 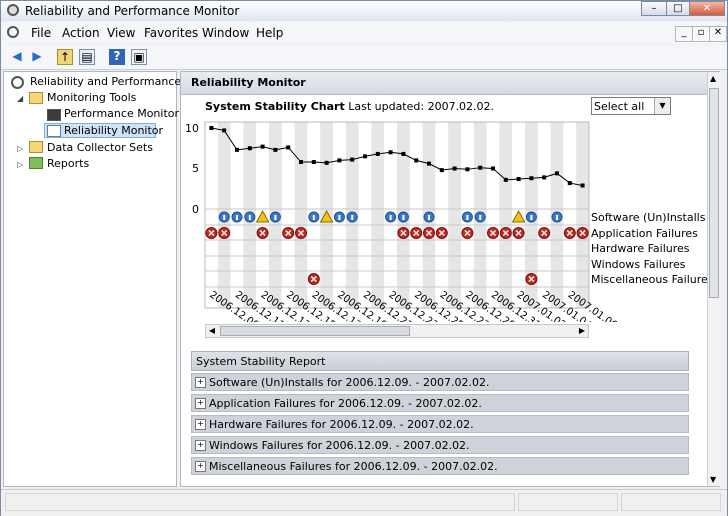 I want to click on chart-horizontal-scrollbar: ◀ ▶, so click(x=397, y=331).